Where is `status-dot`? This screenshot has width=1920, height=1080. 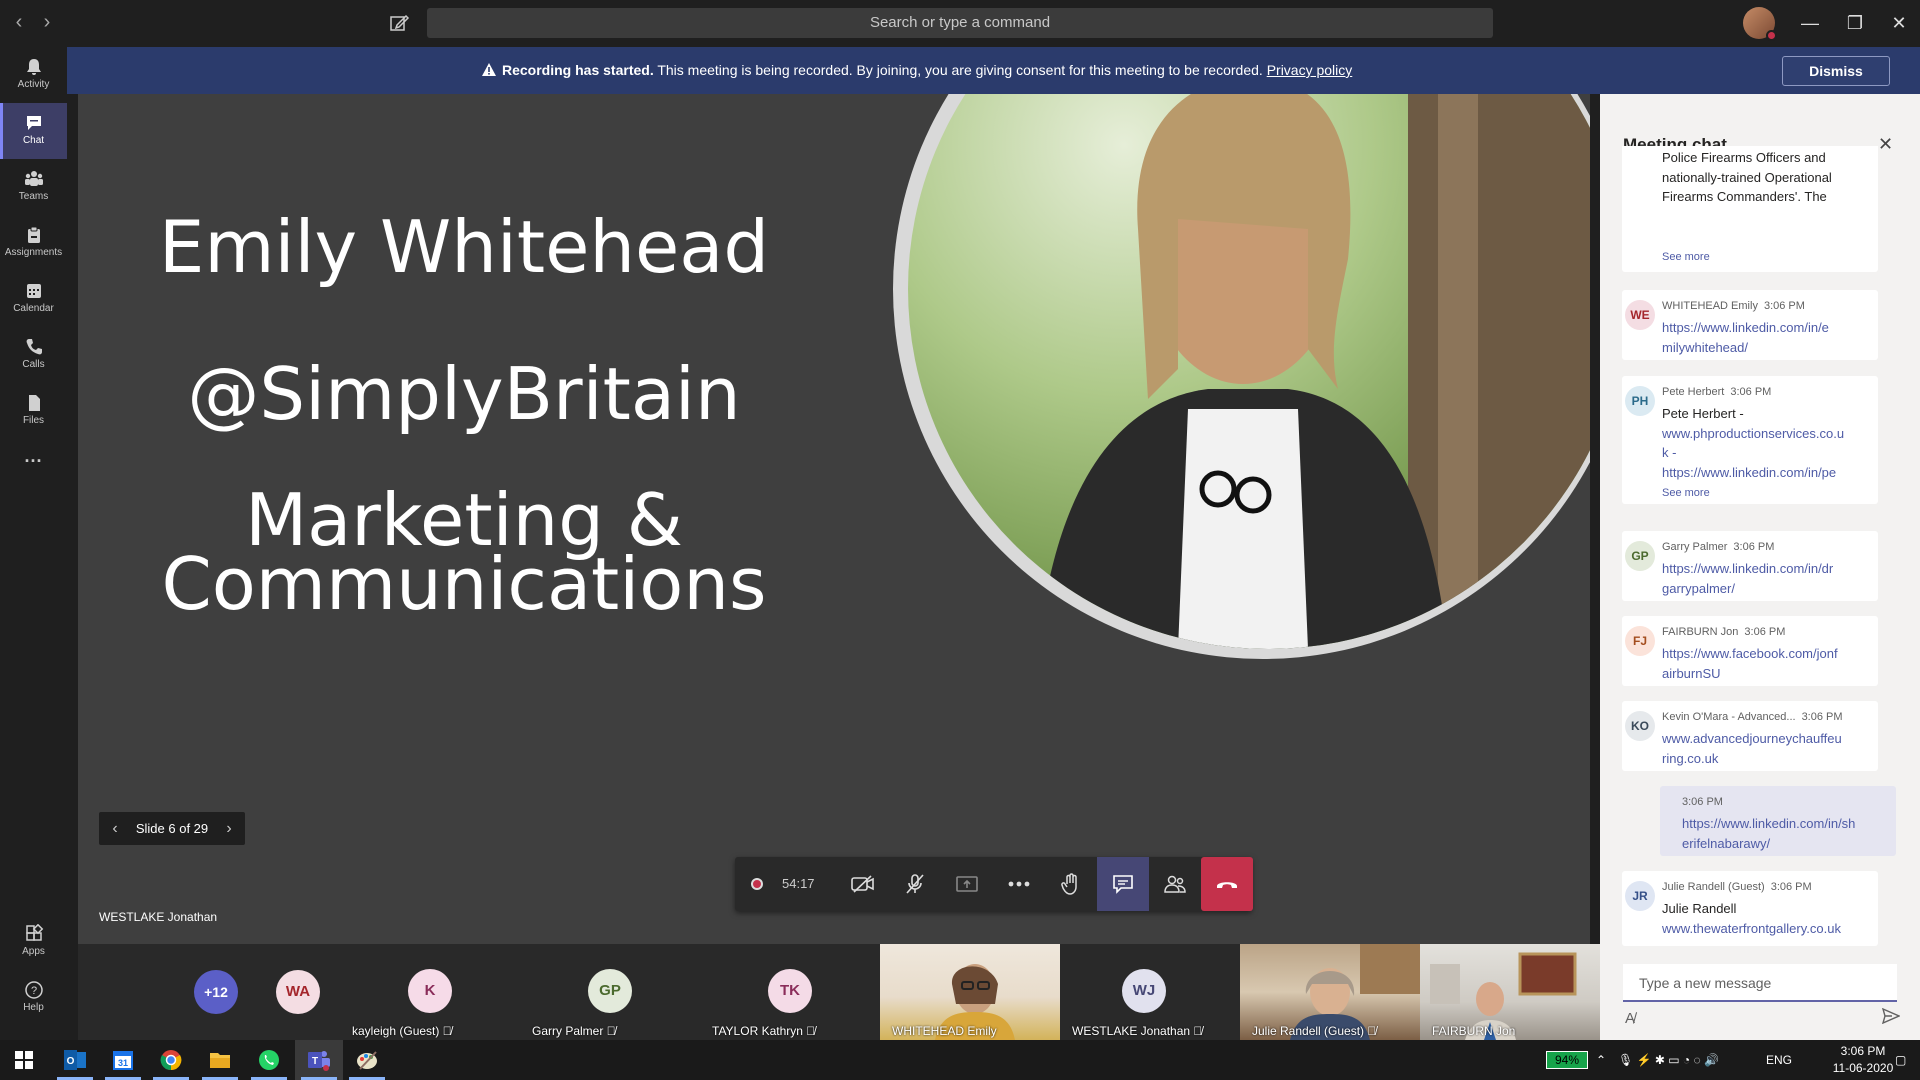
status-dot is located at coordinates (1771, 35).